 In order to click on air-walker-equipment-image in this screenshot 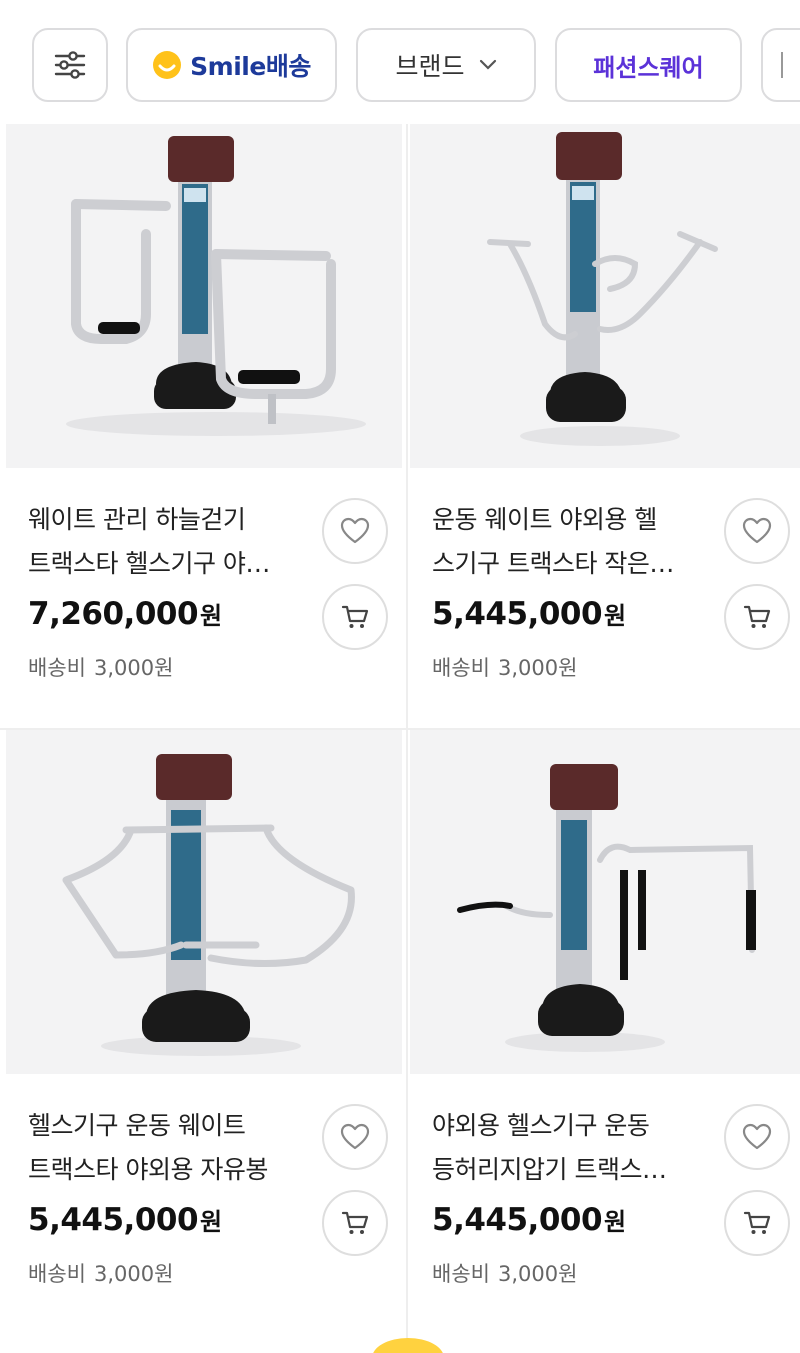, I will do `click(216, 286)`.